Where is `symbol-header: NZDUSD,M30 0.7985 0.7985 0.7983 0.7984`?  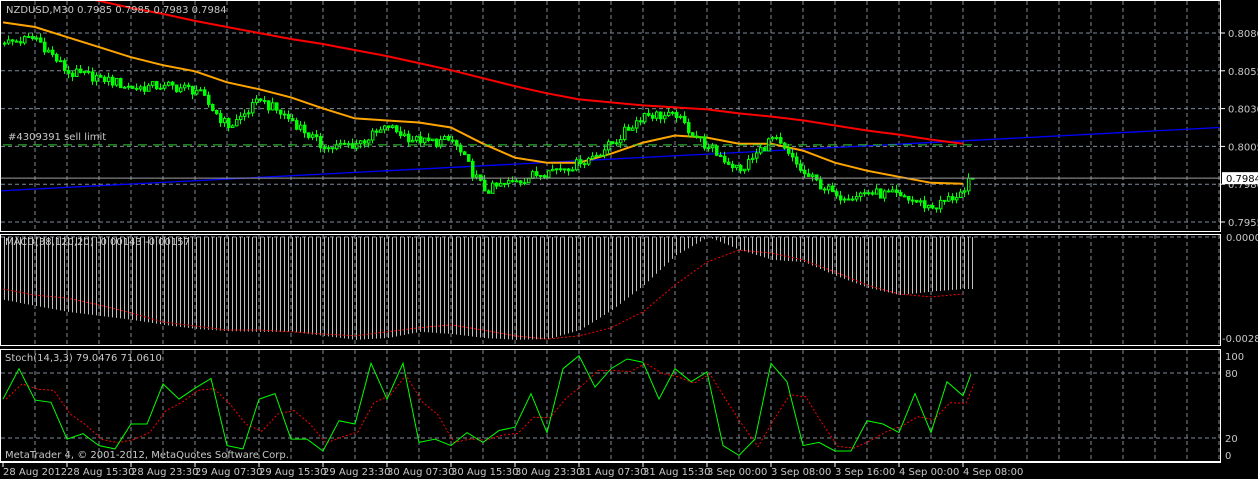 symbol-header: NZDUSD,M30 0.7985 0.7985 0.7983 0.7984 is located at coordinates (116, 10).